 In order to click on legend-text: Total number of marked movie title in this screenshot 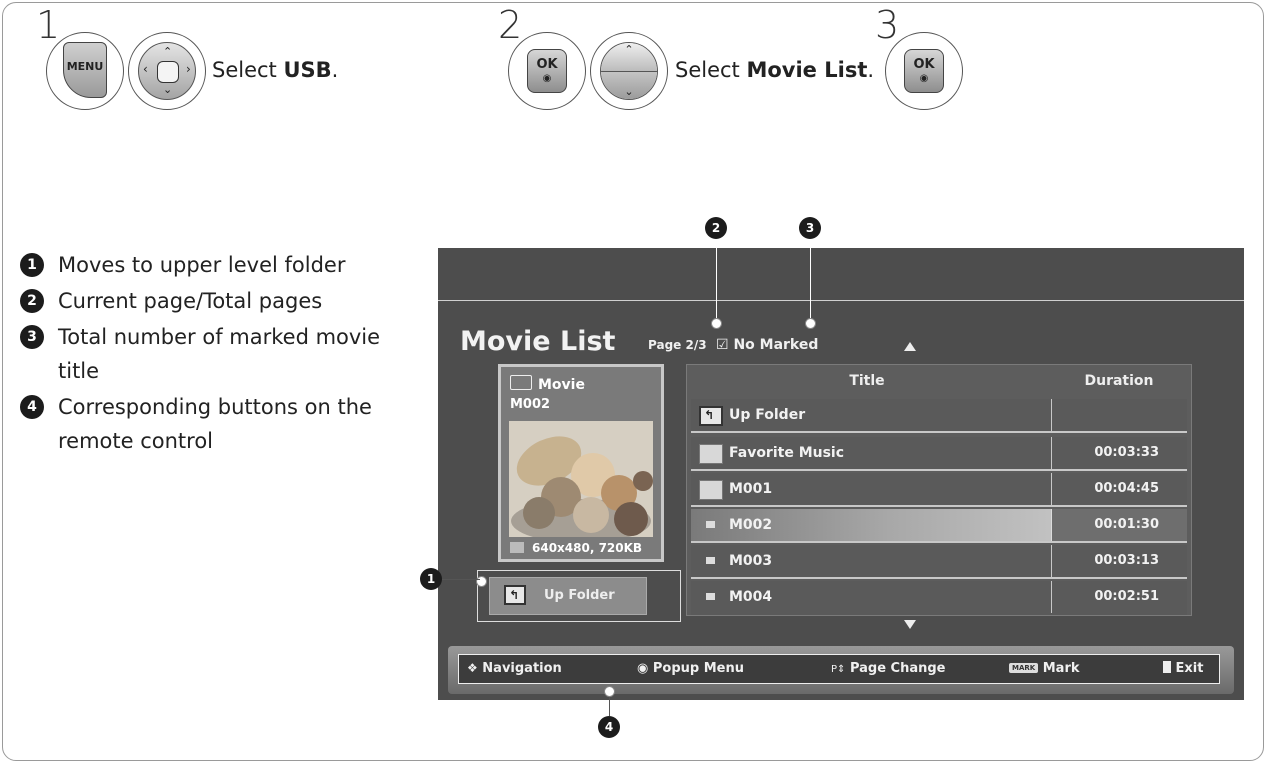, I will do `click(219, 354)`.